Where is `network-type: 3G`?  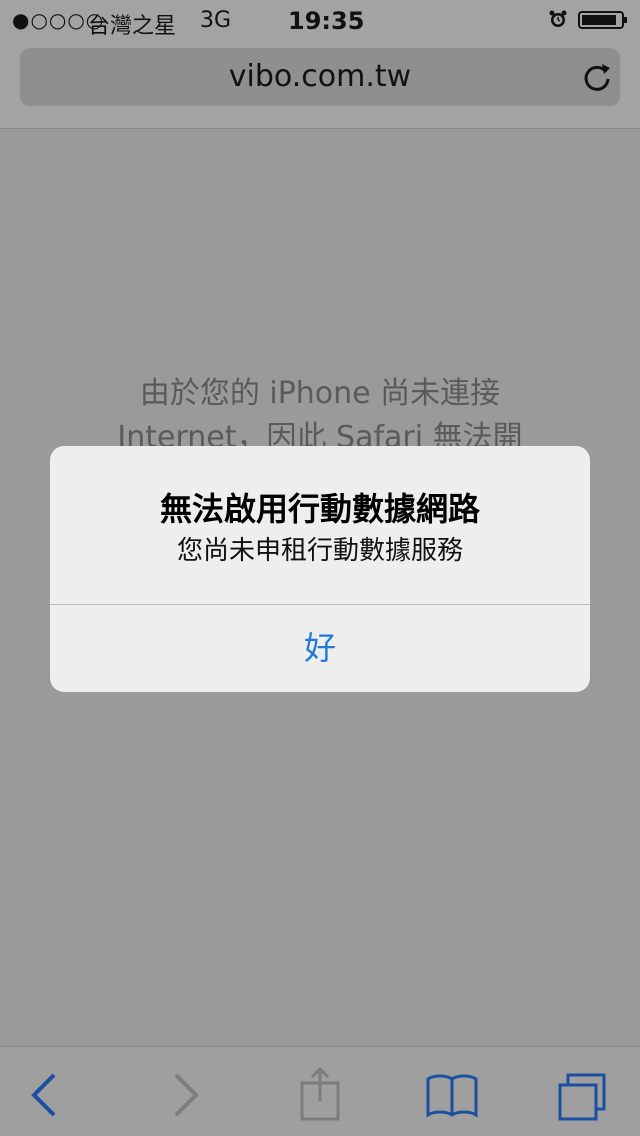
network-type: 3G is located at coordinates (216, 20).